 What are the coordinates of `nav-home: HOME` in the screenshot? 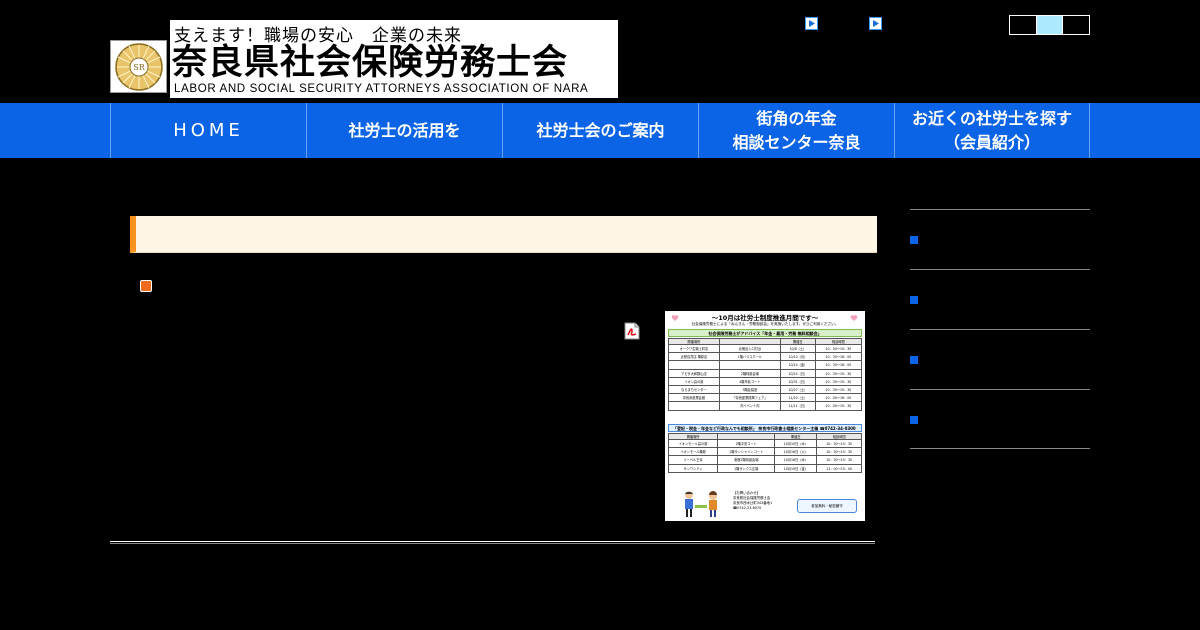 It's located at (208, 130).